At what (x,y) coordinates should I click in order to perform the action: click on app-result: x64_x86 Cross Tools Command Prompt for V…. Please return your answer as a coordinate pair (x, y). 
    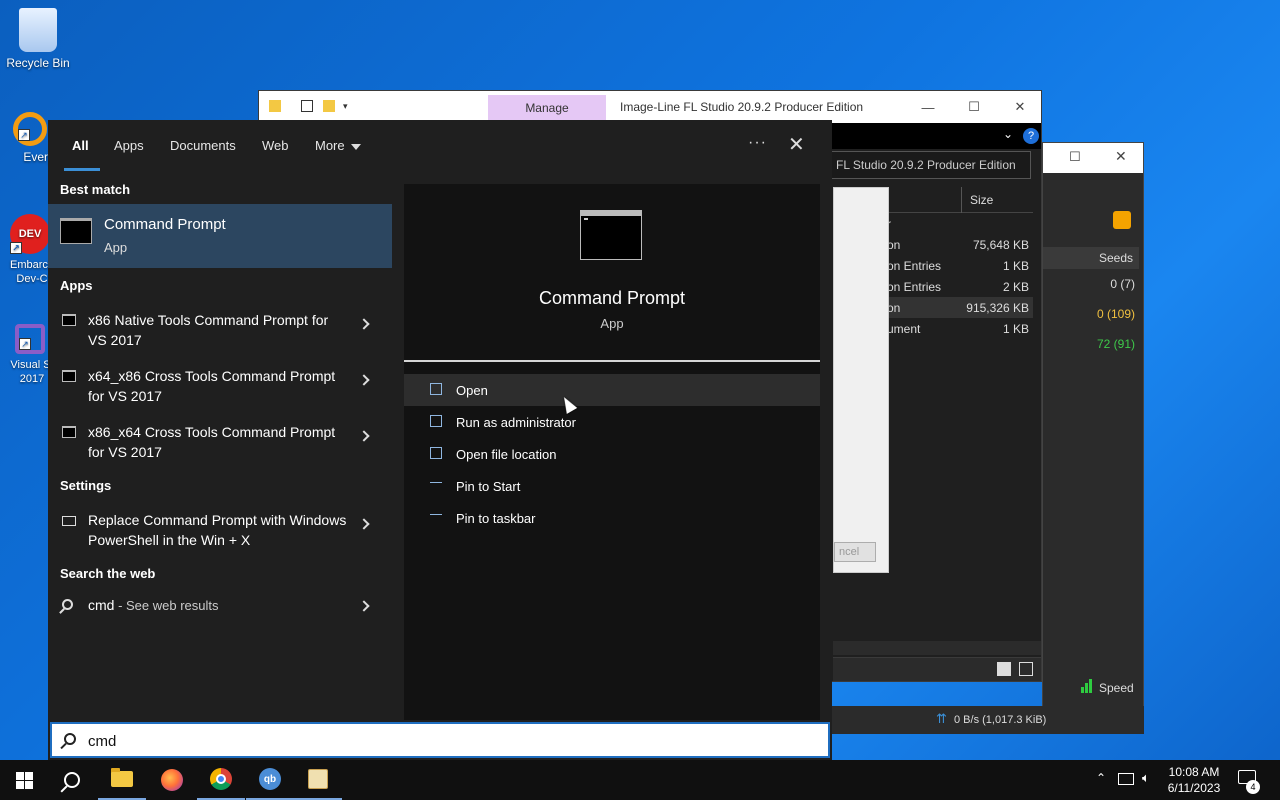
    Looking at the image, I should click on (220, 392).